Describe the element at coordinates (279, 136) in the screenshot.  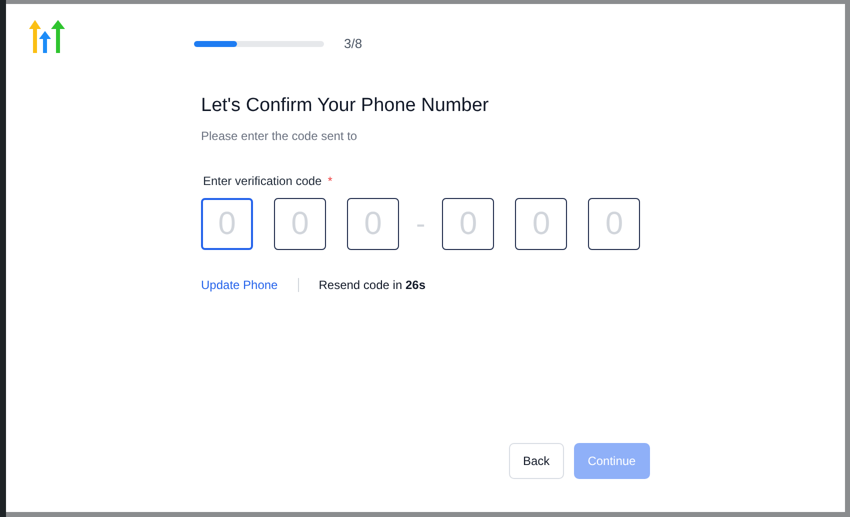
I see `subtitle: Please enter the code sent to` at that location.